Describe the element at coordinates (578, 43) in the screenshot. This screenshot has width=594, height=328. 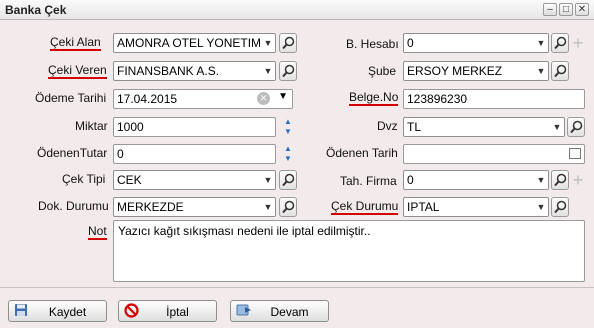
I see `b-hesabi-add-button: +` at that location.